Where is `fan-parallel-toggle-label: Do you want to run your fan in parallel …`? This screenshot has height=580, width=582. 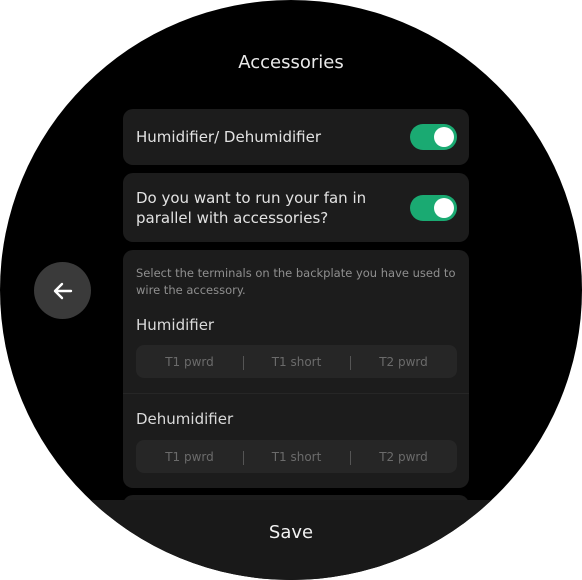 fan-parallel-toggle-label: Do you want to run your fan in parallel … is located at coordinates (251, 208).